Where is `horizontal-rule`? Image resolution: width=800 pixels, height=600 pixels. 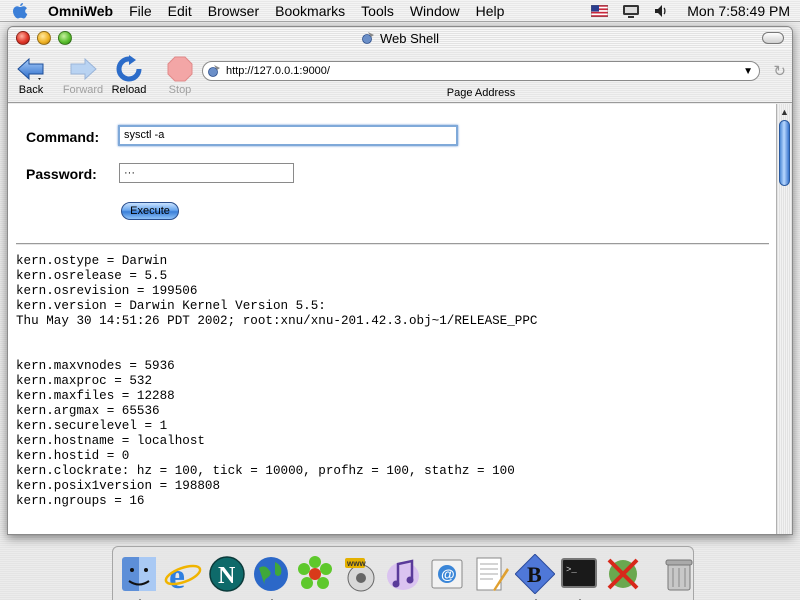
horizontal-rule is located at coordinates (392, 244).